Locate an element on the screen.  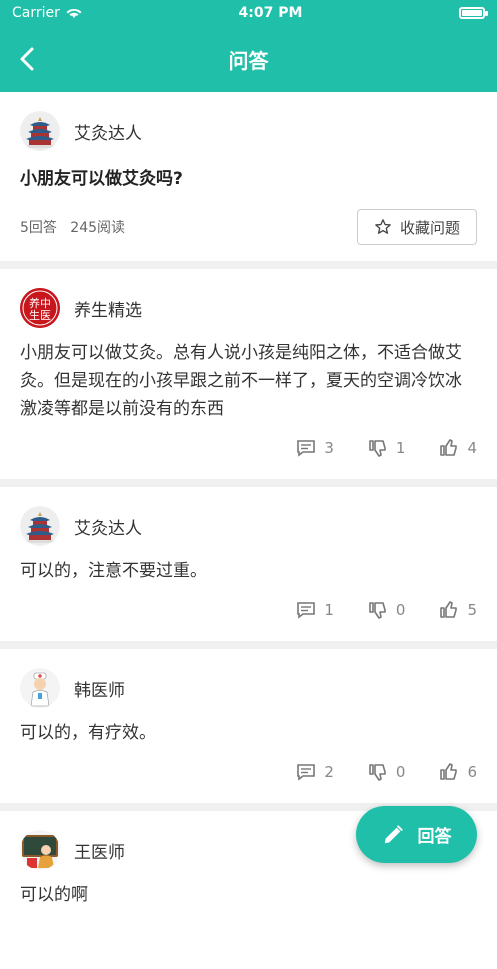
nav-bar: 问答 is located at coordinates (248, 59).